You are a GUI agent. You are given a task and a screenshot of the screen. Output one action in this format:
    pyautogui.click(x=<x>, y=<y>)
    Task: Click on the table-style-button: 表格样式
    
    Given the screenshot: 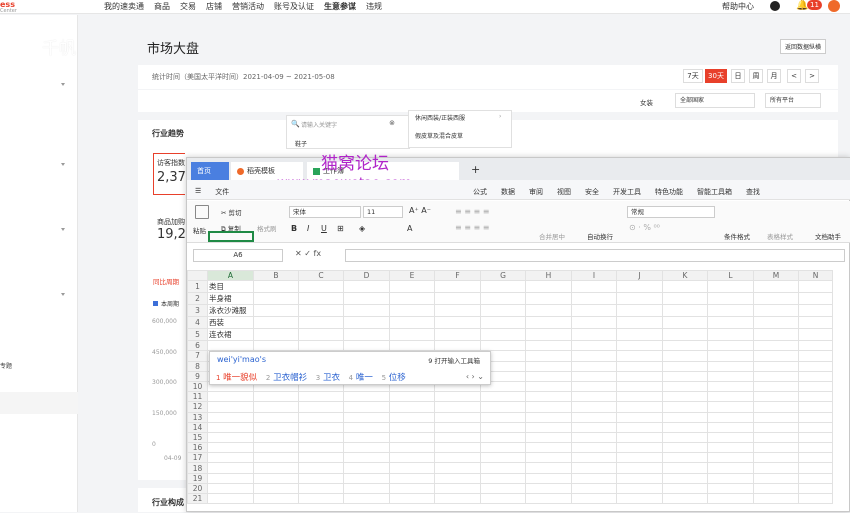 What is the action you would take?
    pyautogui.click(x=780, y=236)
    